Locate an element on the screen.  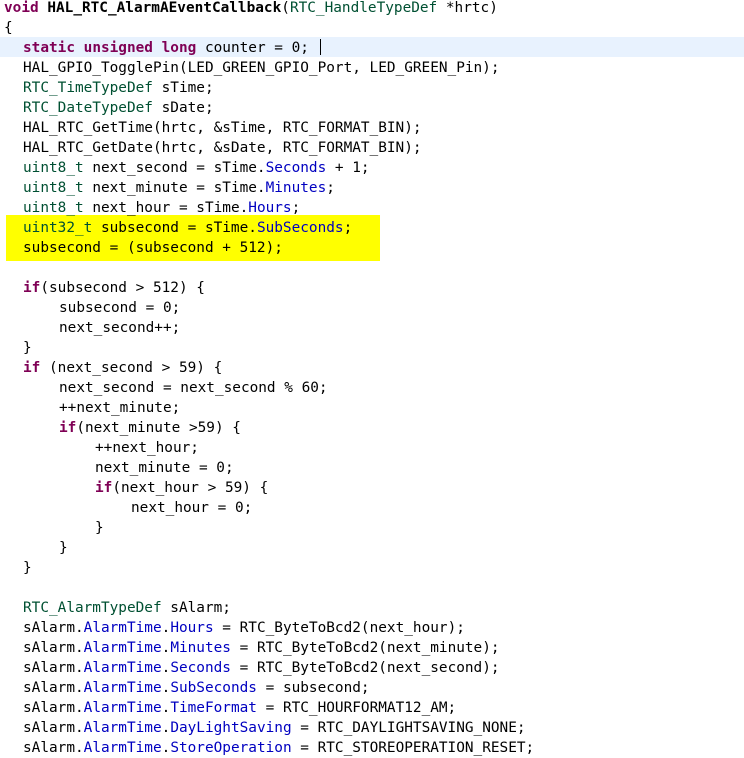
code-token: Seconds is located at coordinates (200, 668).